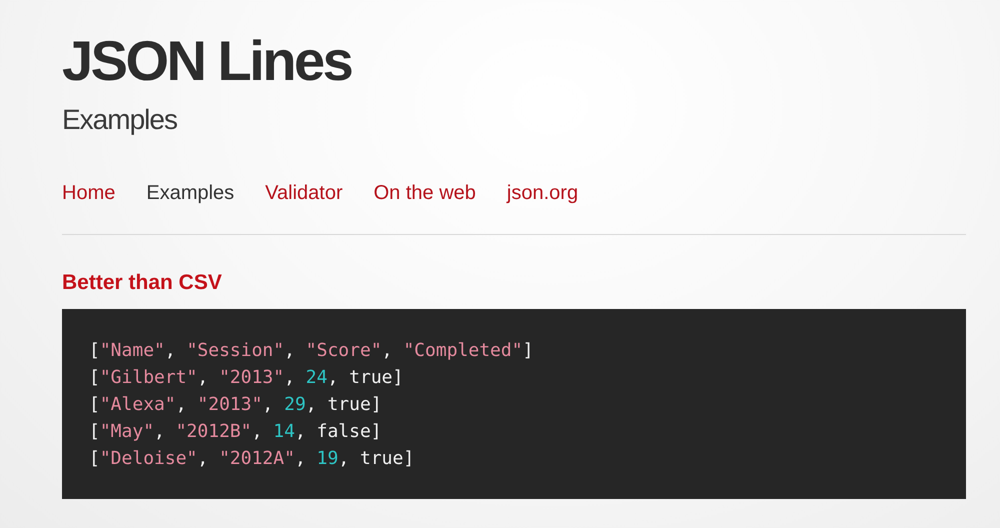  I want to click on nav-link: json.org, so click(542, 193).